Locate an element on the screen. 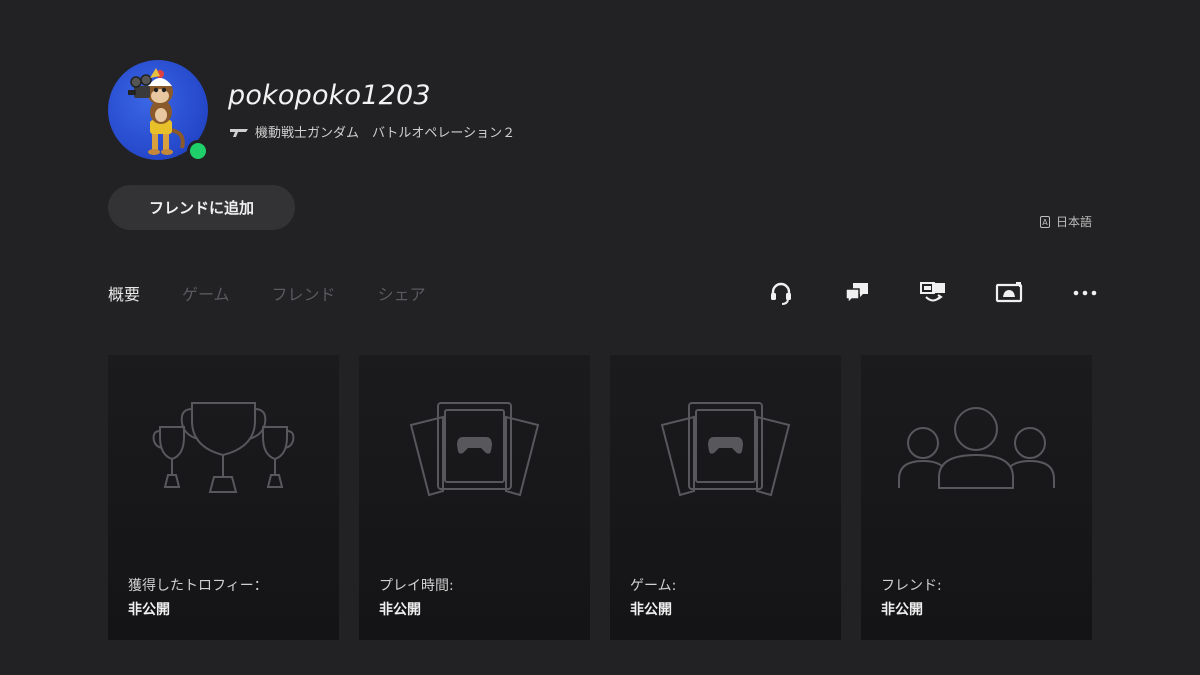  tab-overview: 概要 is located at coordinates (124, 293).